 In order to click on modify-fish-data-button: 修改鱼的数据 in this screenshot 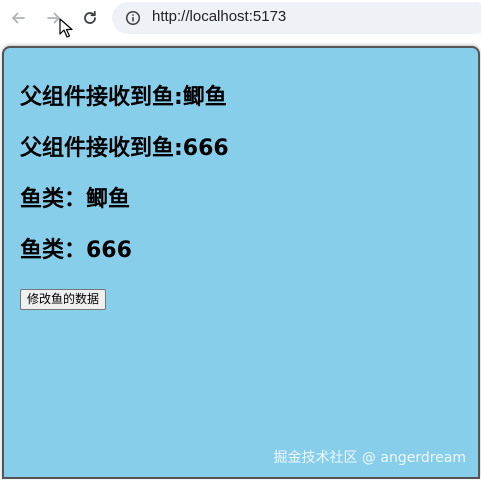, I will do `click(63, 299)`.